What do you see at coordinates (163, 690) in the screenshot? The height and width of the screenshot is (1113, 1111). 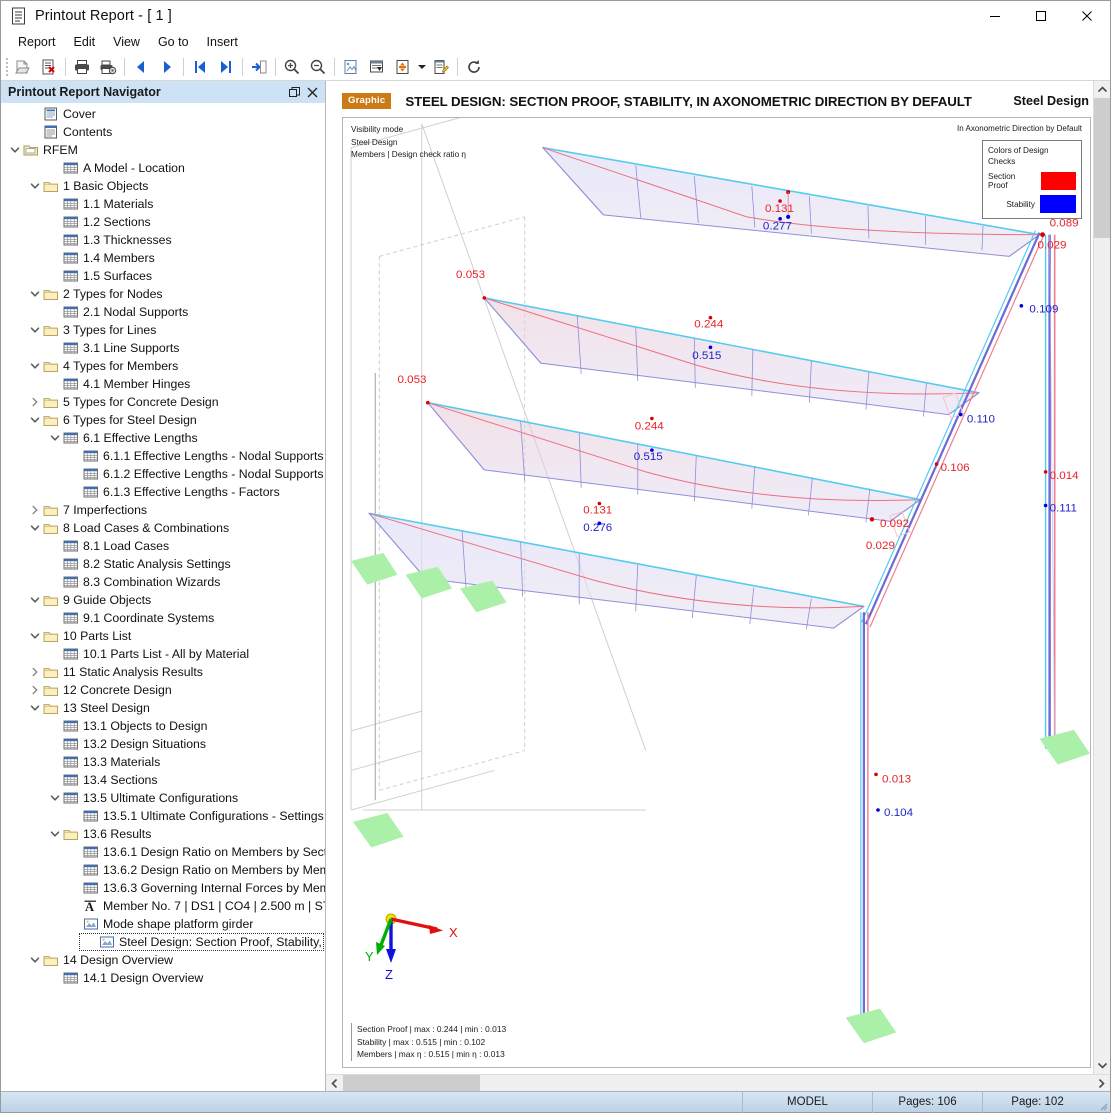 I see `tree-item: 12 Concrete Design` at bounding box center [163, 690].